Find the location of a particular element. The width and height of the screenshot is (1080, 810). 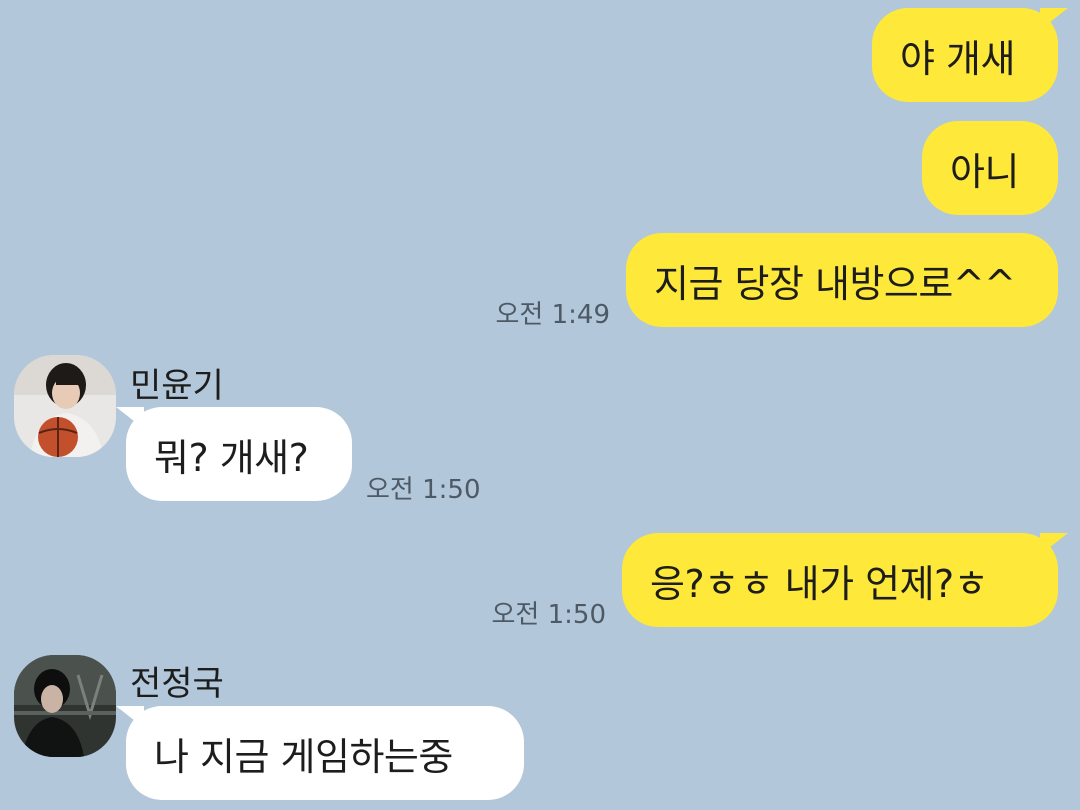

sender-name: 민윤기 is located at coordinates (177, 386).